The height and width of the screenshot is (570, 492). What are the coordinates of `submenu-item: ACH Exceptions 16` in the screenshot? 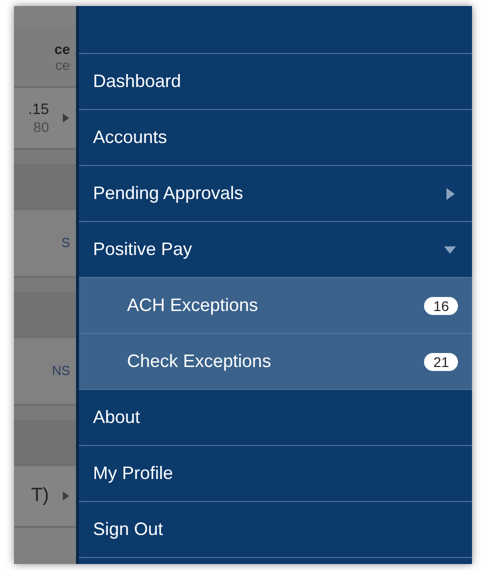 It's located at (275, 306).